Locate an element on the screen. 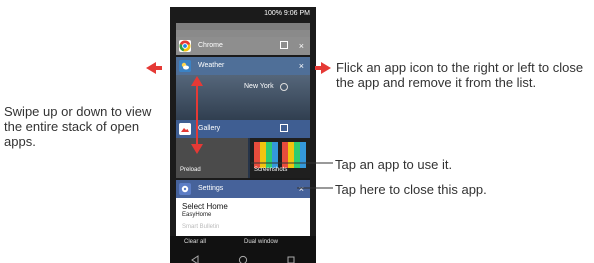  info-icon is located at coordinates (284, 87).